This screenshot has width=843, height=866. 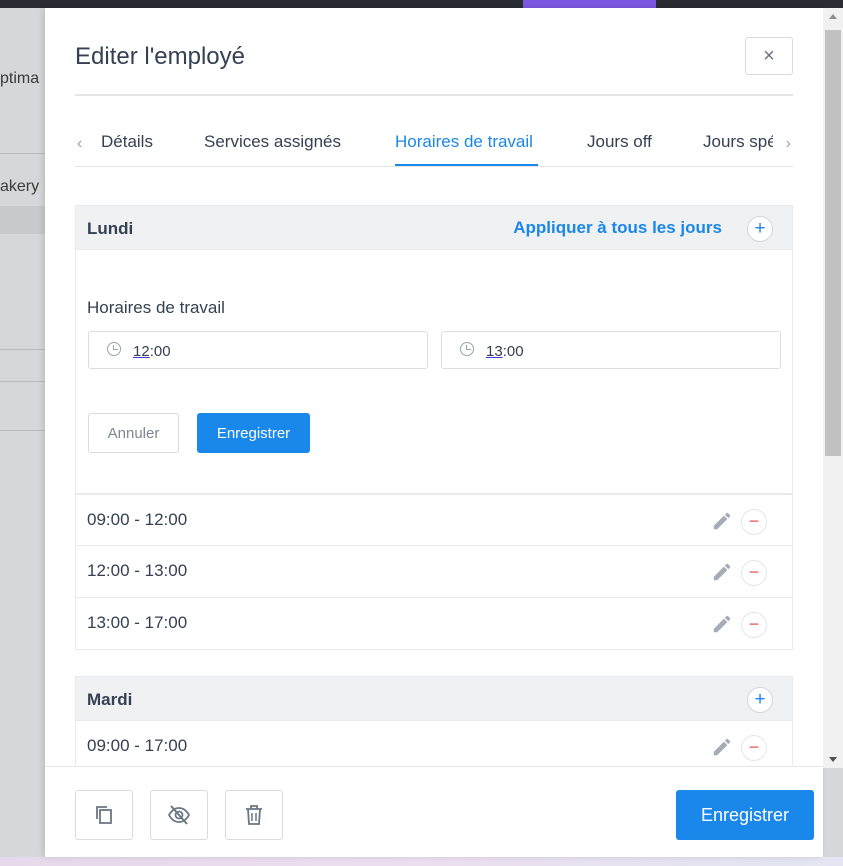 I want to click on start-time-value: 12:00, so click(x=152, y=351).